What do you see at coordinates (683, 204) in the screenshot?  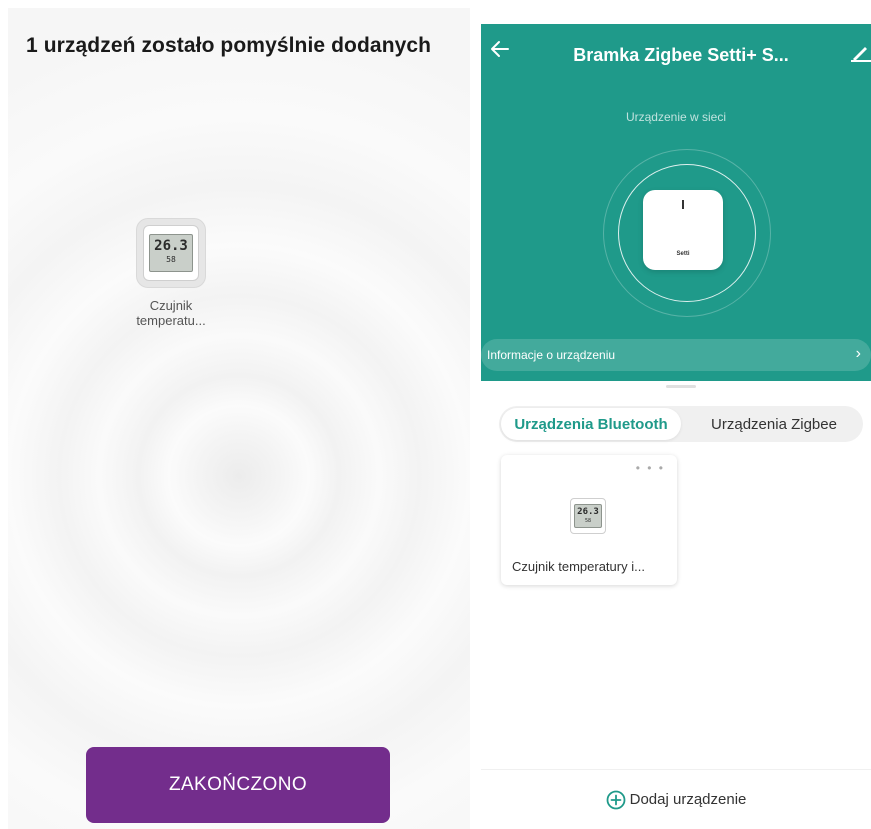 I see `gateway-led` at bounding box center [683, 204].